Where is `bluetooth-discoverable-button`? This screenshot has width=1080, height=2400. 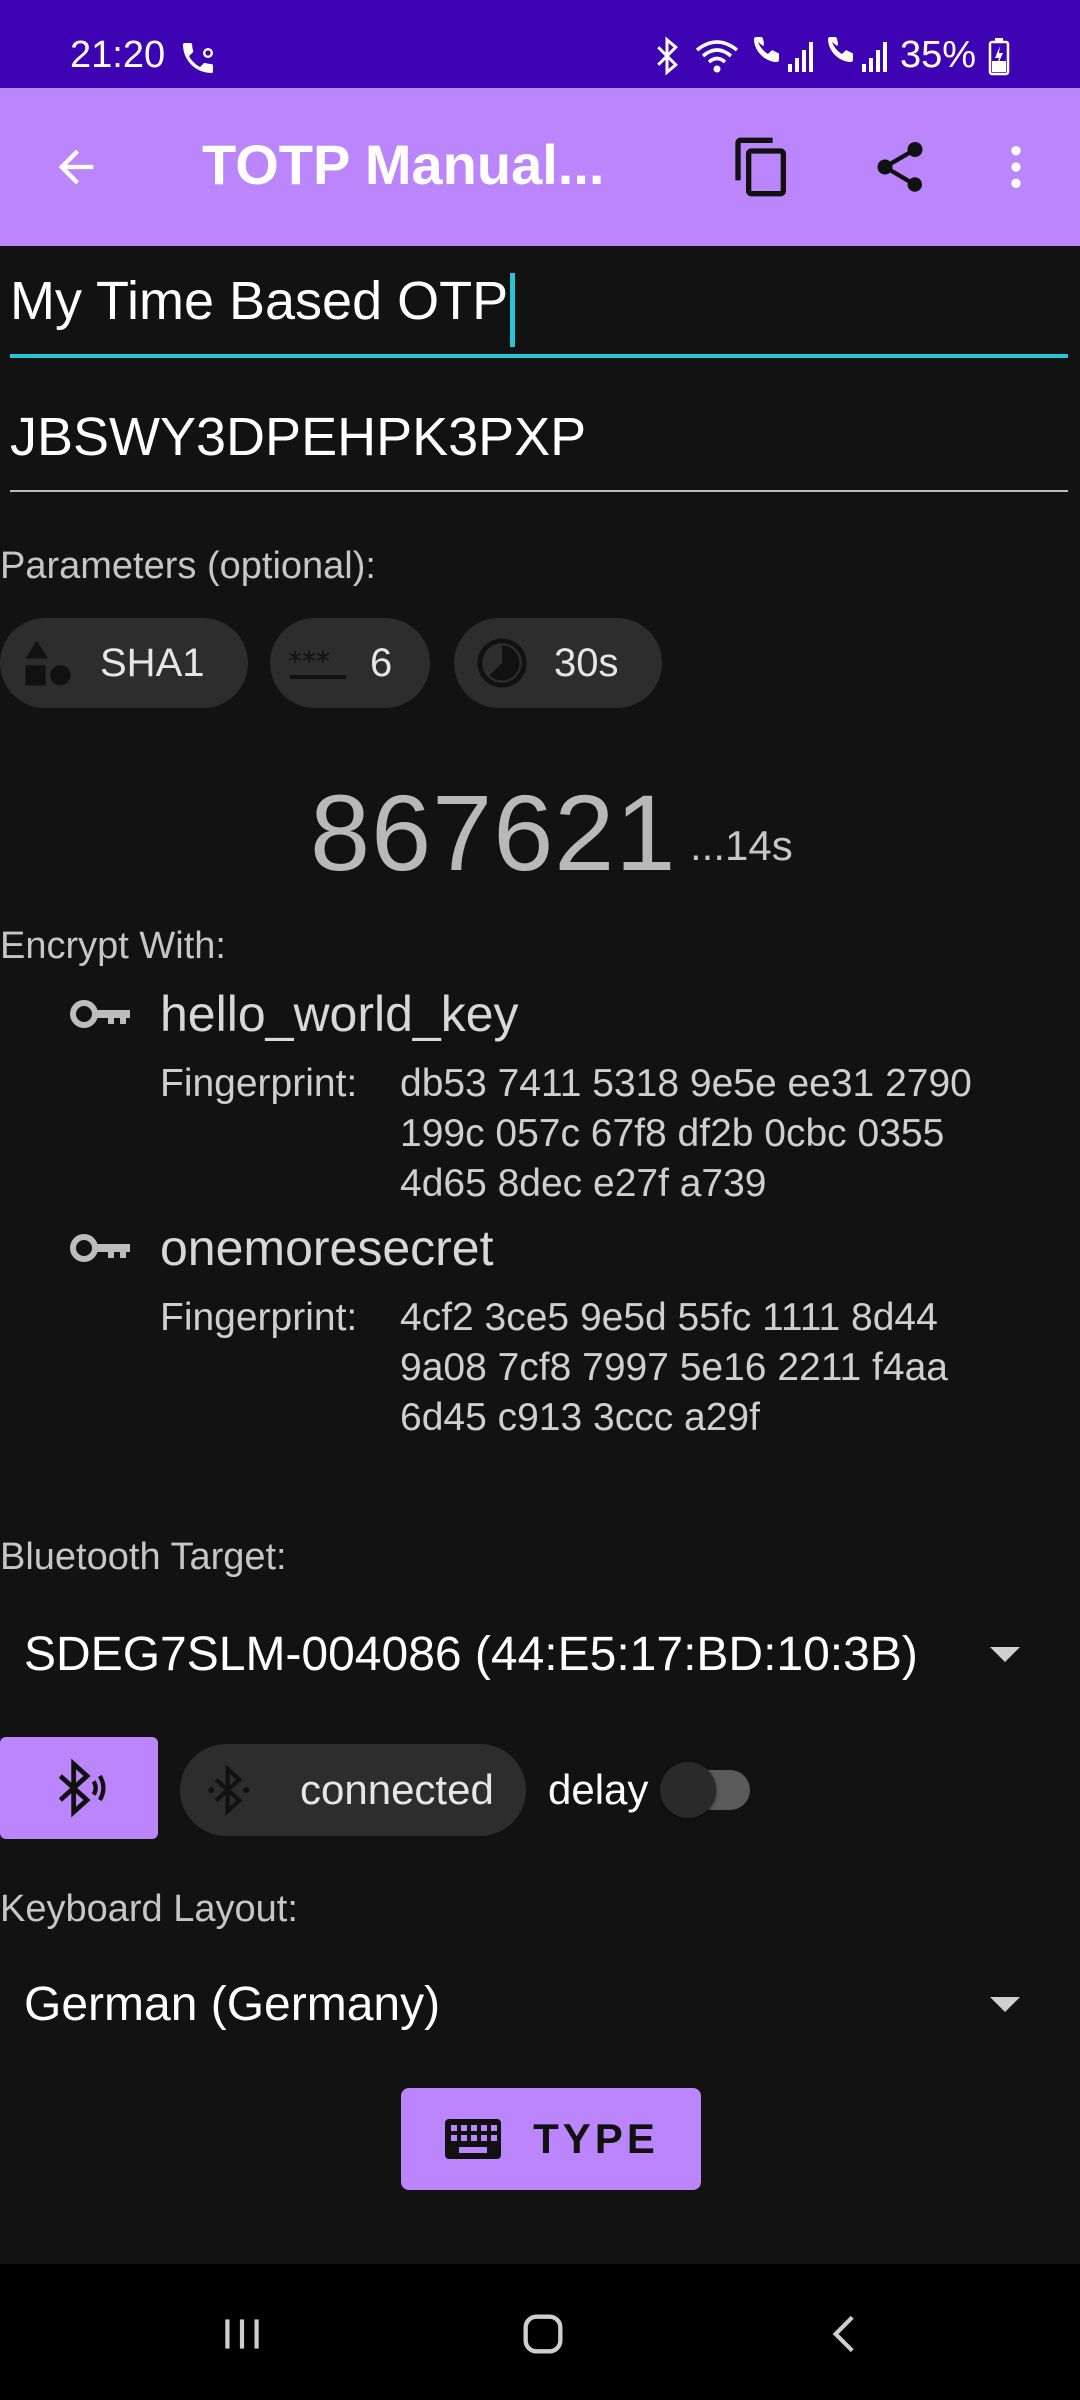 bluetooth-discoverable-button is located at coordinates (79, 1788).